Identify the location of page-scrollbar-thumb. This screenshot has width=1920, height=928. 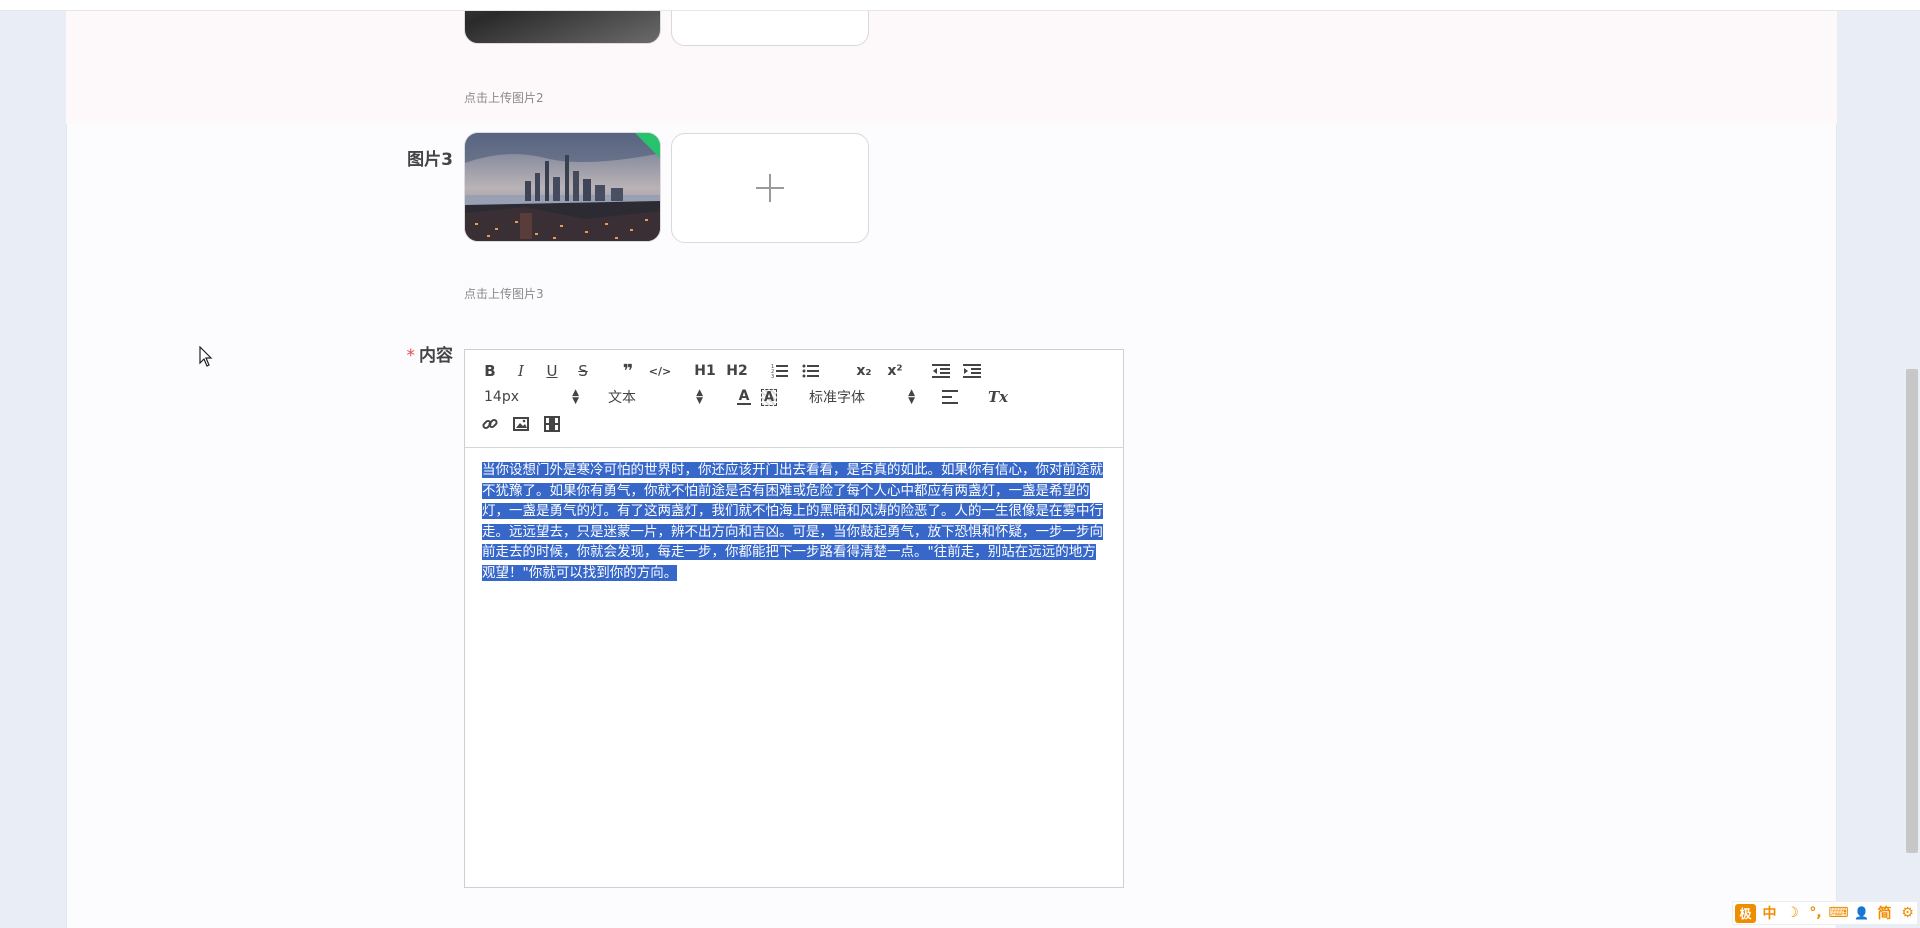
(1912, 611).